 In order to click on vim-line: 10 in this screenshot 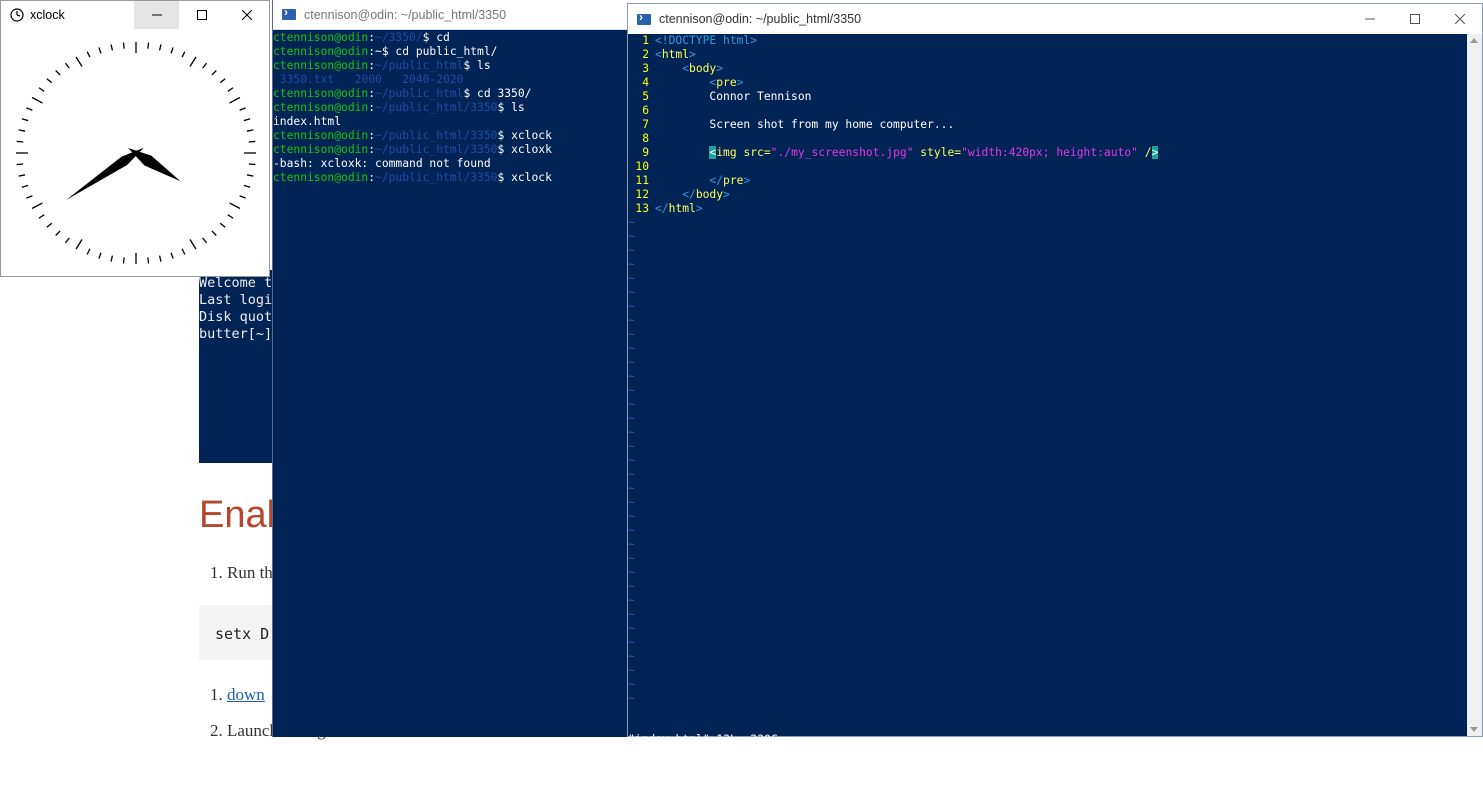, I will do `click(1048, 167)`.